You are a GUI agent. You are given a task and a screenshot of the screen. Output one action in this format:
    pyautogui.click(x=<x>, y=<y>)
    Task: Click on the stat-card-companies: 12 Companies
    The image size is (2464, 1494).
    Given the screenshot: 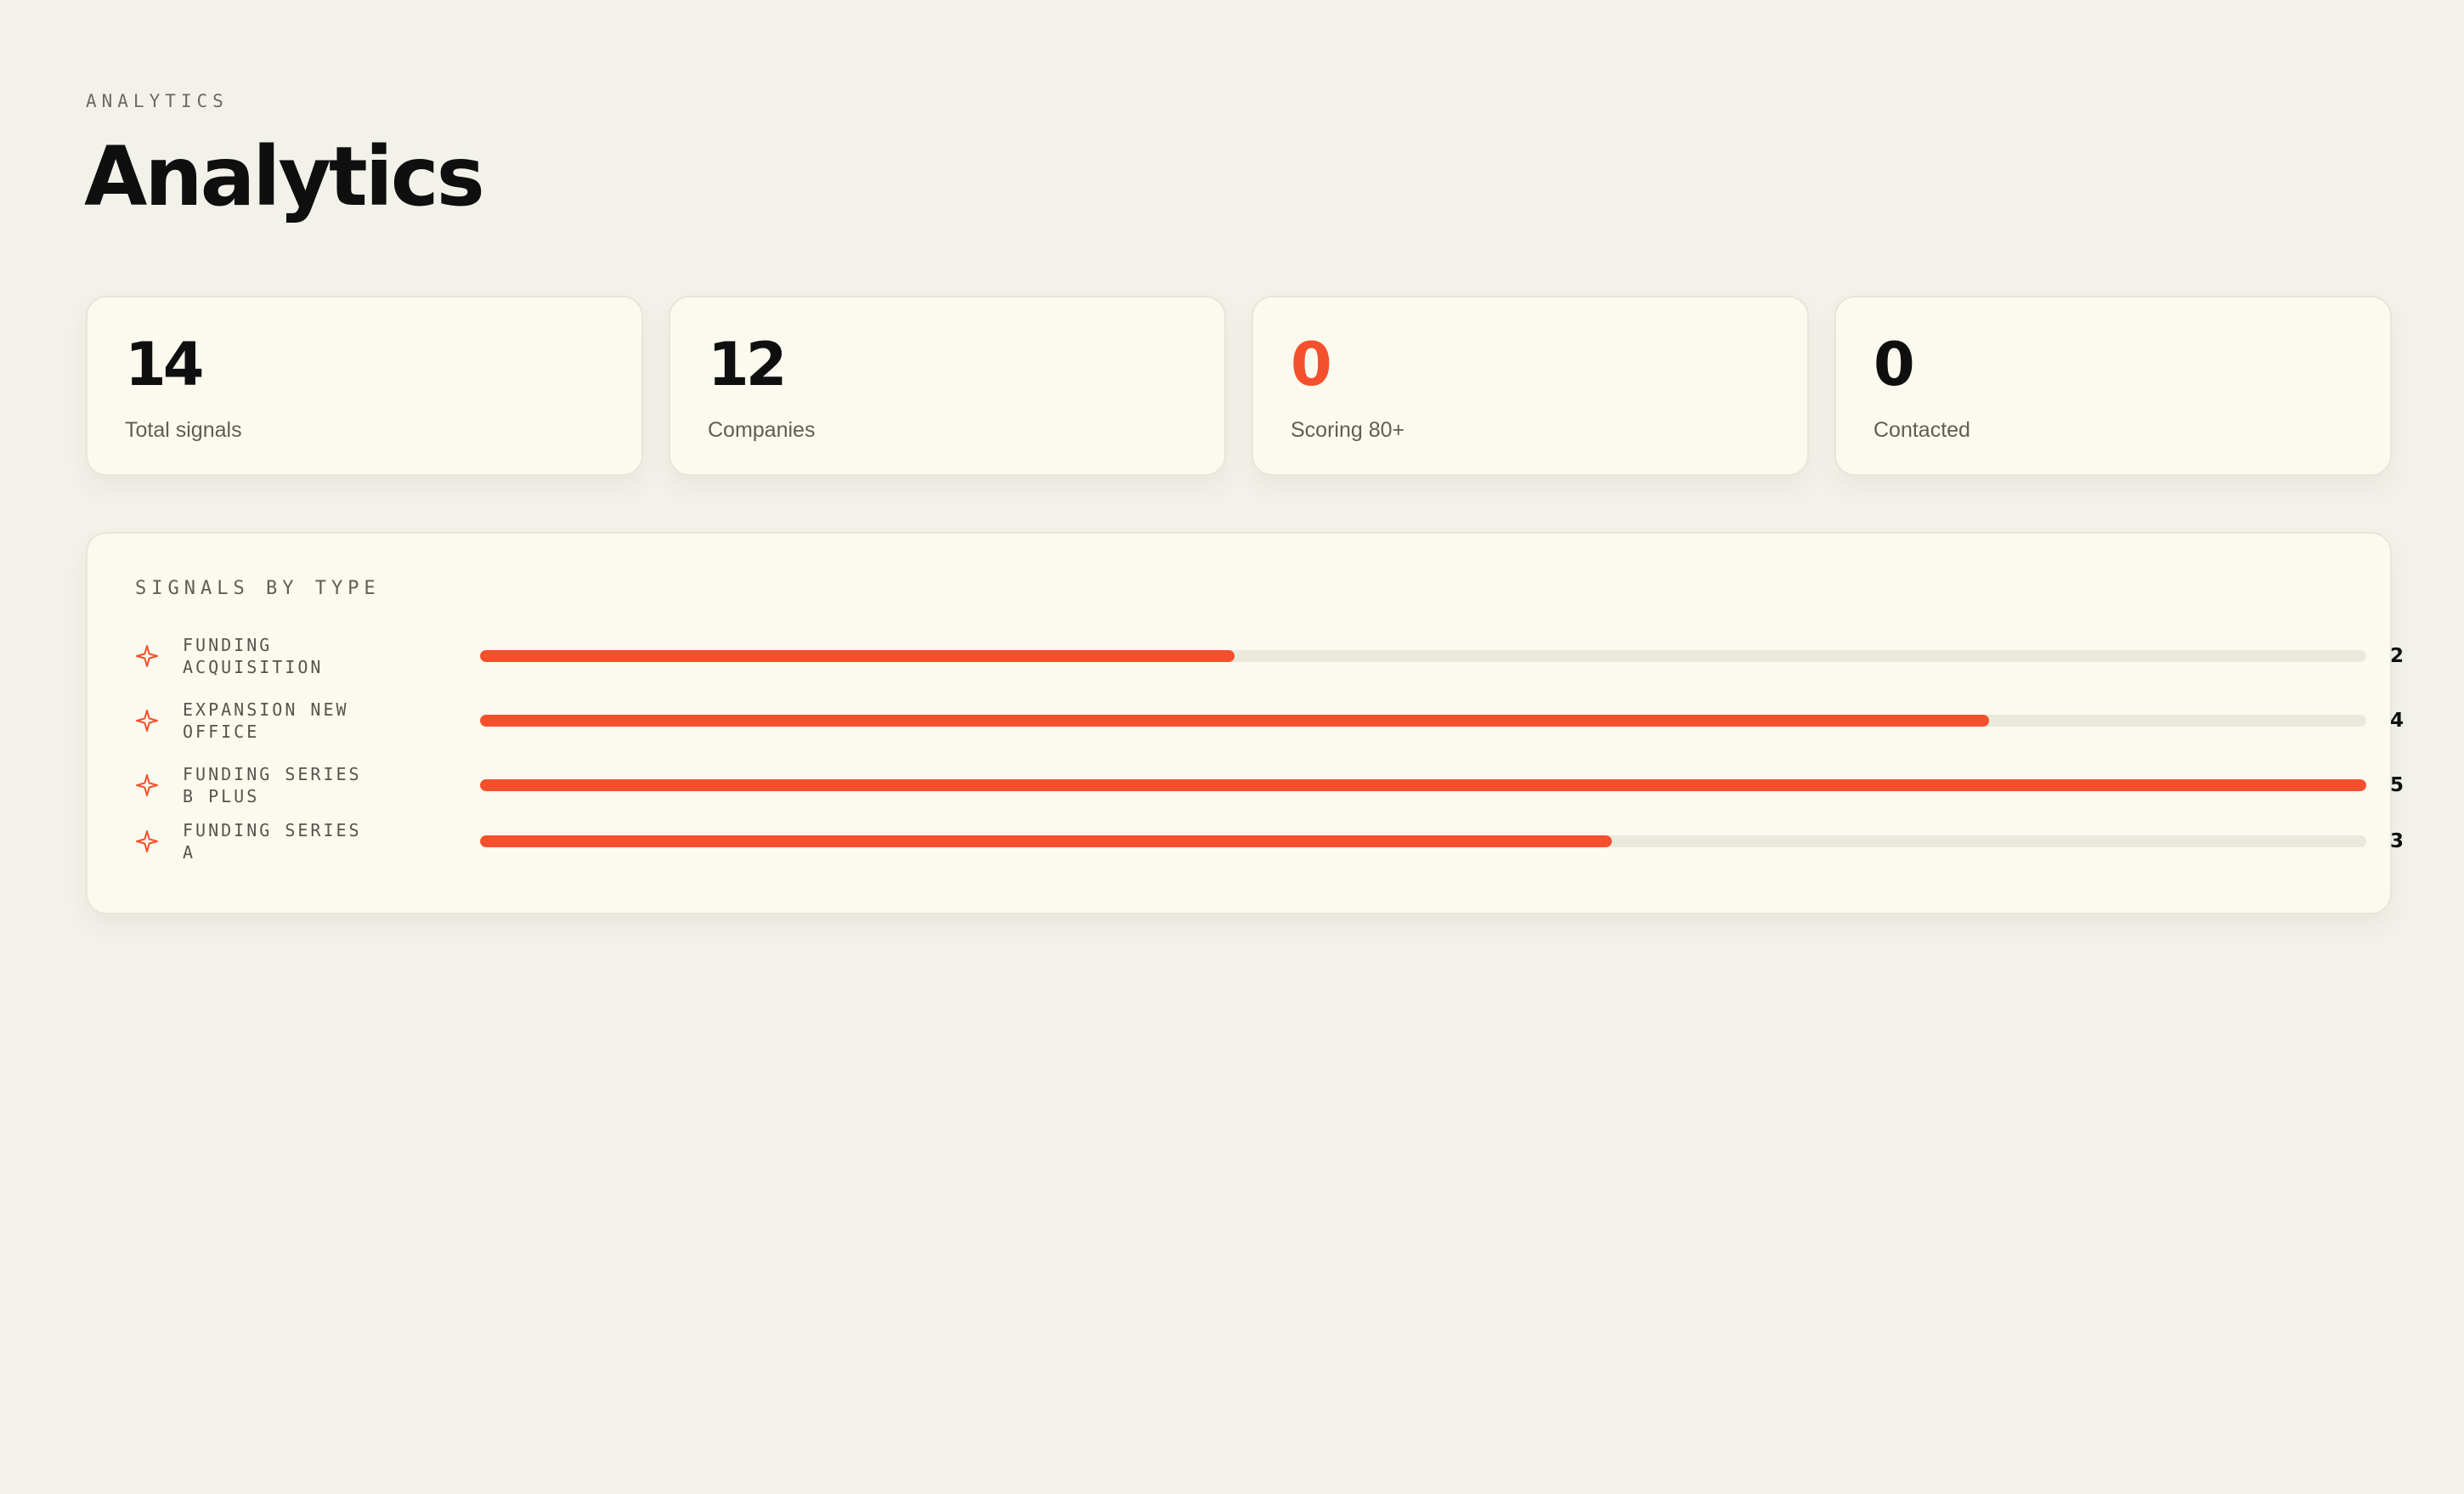 What is the action you would take?
    pyautogui.click(x=947, y=386)
    